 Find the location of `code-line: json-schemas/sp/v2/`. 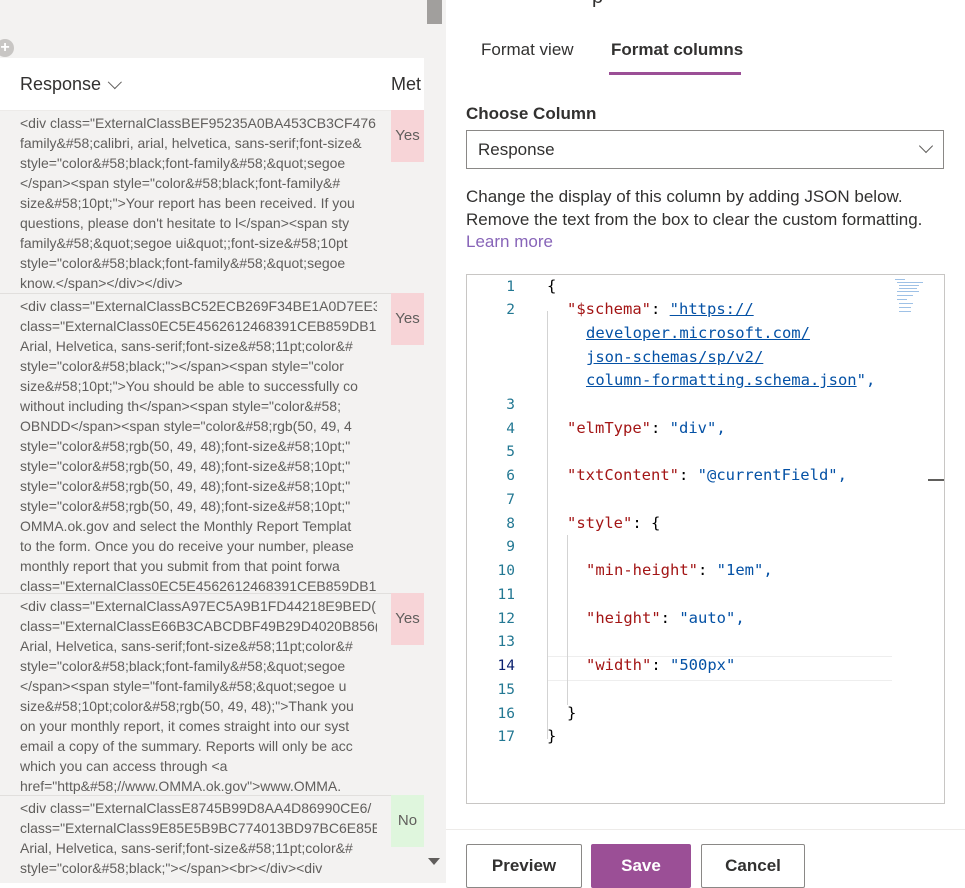

code-line: json-schemas/sp/v2/ is located at coordinates (674, 357).